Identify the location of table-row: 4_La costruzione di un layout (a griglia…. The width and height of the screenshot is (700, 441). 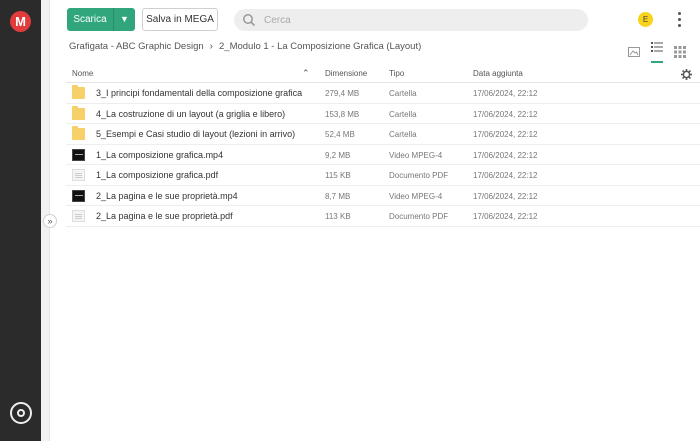
(383, 114).